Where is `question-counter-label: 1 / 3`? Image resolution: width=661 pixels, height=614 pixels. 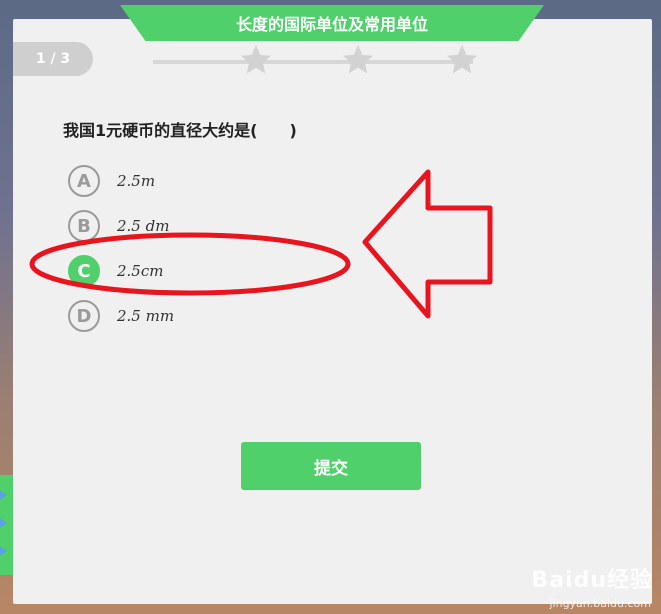
question-counter-label: 1 / 3 is located at coordinates (53, 59).